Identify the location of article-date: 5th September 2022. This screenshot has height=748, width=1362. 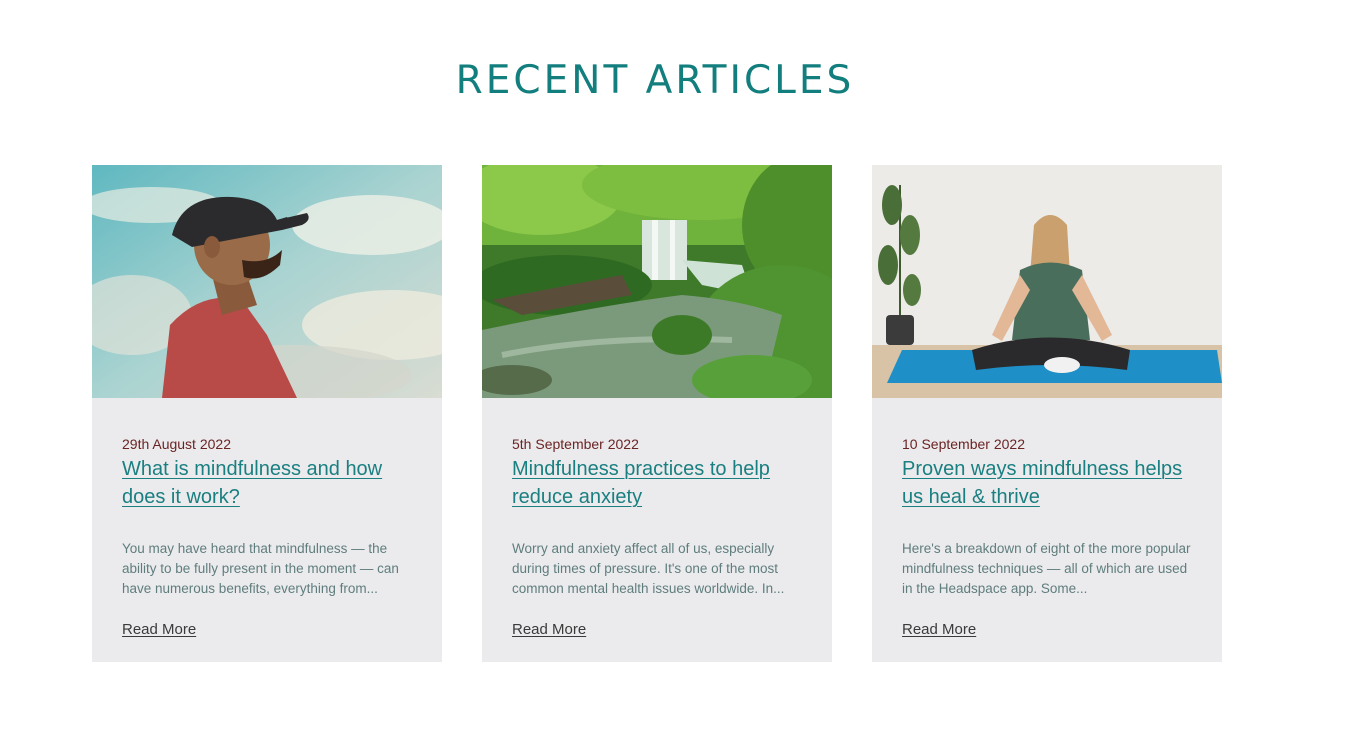
(575, 444).